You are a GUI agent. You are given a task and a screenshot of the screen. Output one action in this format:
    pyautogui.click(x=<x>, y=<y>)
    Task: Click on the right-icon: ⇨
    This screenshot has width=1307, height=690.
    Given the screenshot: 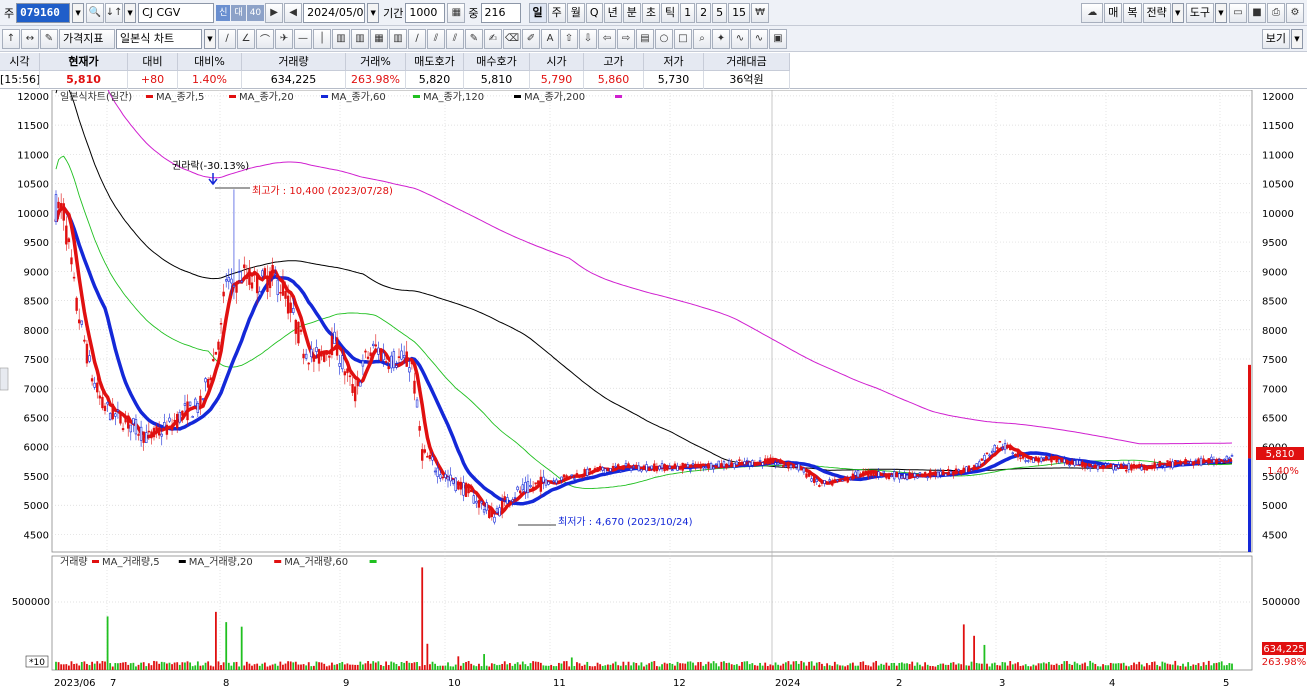 What is the action you would take?
    pyautogui.click(x=626, y=38)
    